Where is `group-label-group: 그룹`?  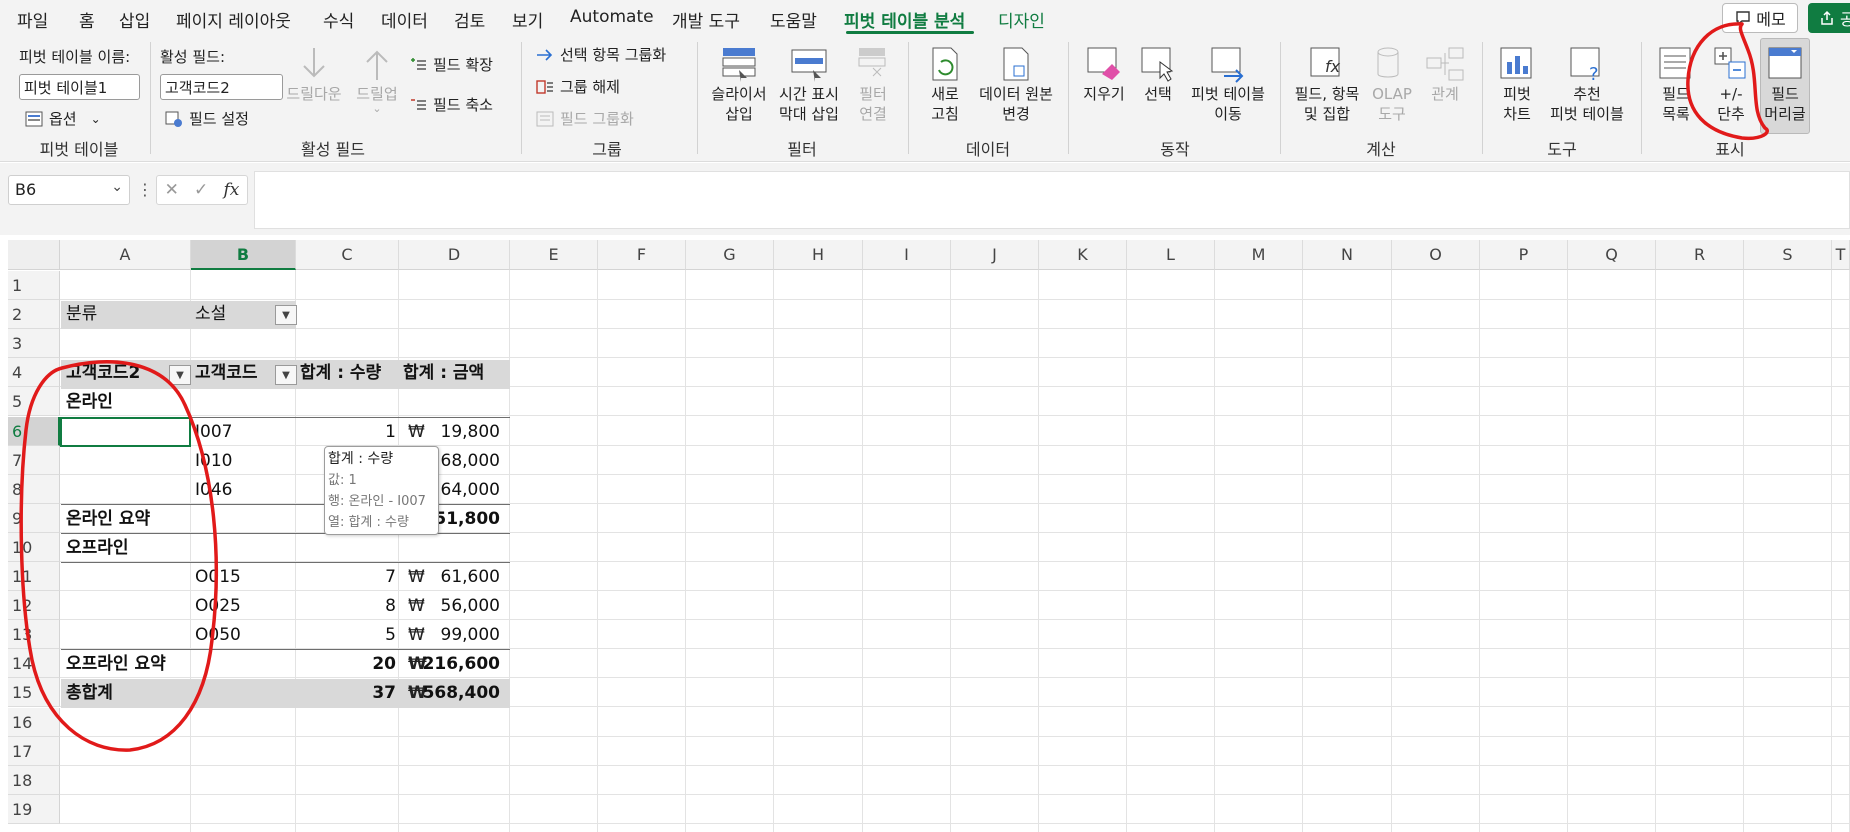 group-label-group: 그룹 is located at coordinates (607, 149).